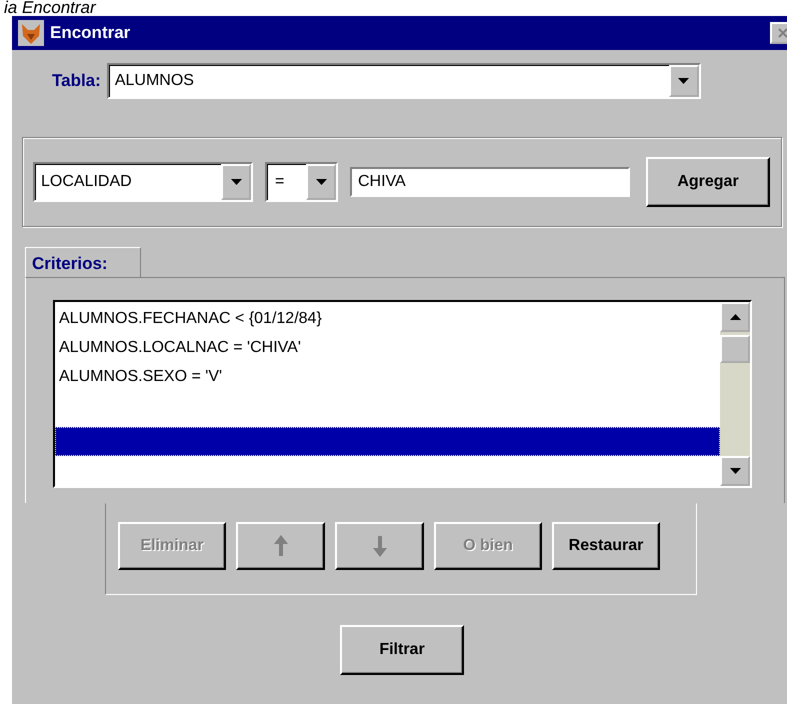 The height and width of the screenshot is (704, 787). What do you see at coordinates (735, 394) in the screenshot?
I see `scrollbar` at bounding box center [735, 394].